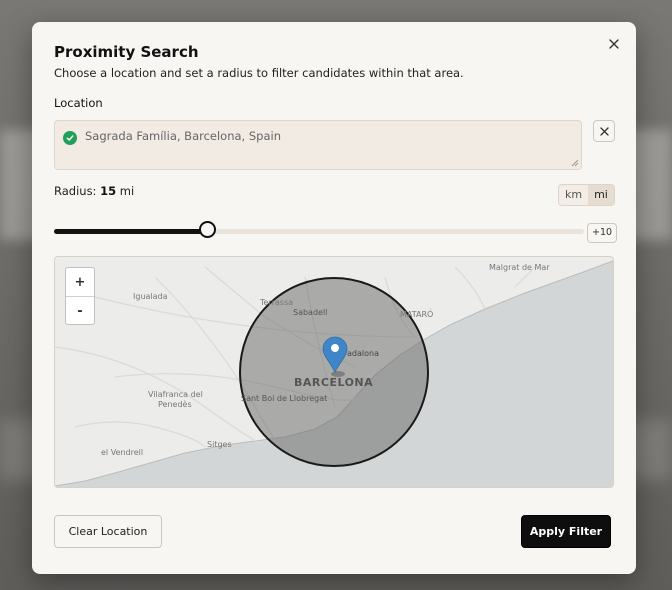 The width and height of the screenshot is (672, 590). What do you see at coordinates (75, 191) in the screenshot?
I see `radius-label-text: Radius:` at bounding box center [75, 191].